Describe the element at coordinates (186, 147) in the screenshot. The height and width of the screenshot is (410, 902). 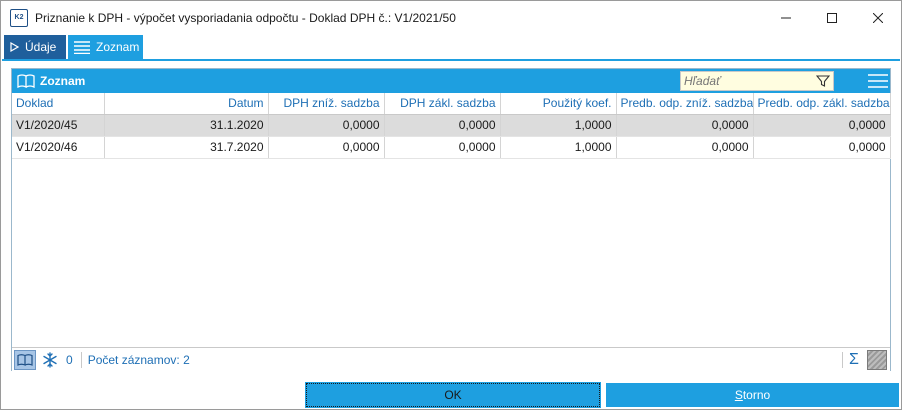
I see `cell-datum: 31.7.2020` at that location.